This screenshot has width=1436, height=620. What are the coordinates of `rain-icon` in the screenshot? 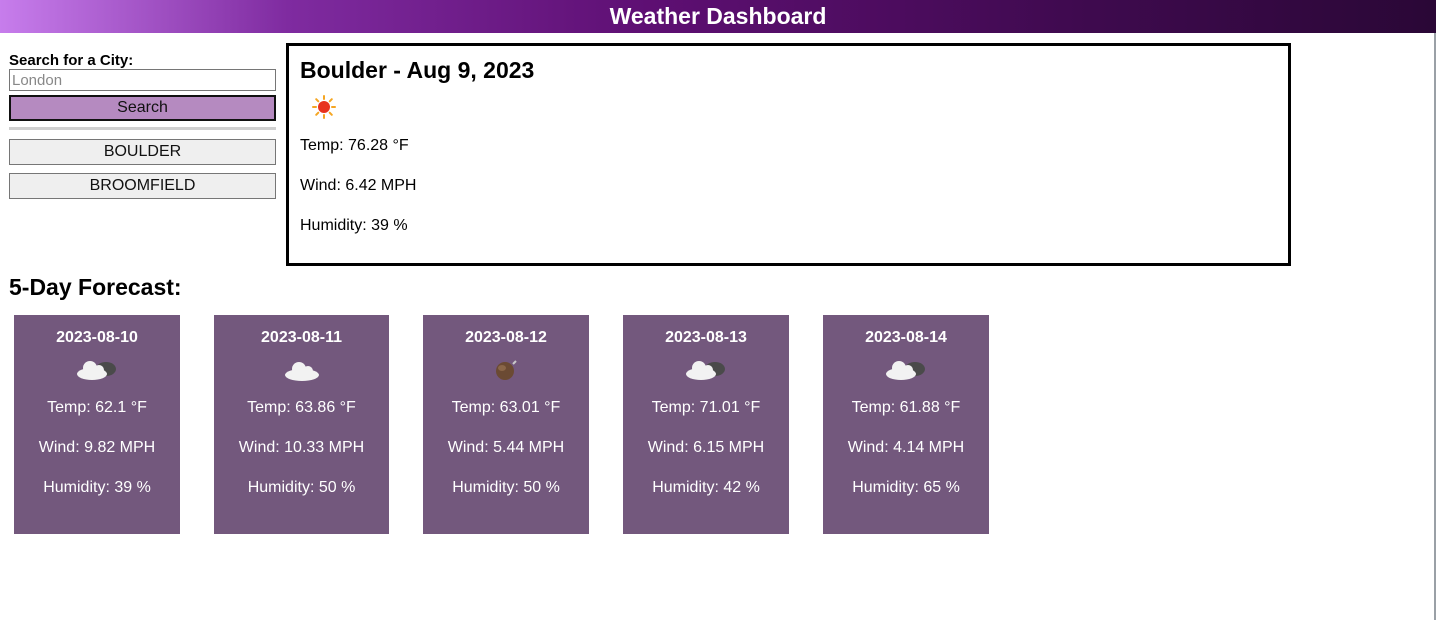 It's located at (506, 370).